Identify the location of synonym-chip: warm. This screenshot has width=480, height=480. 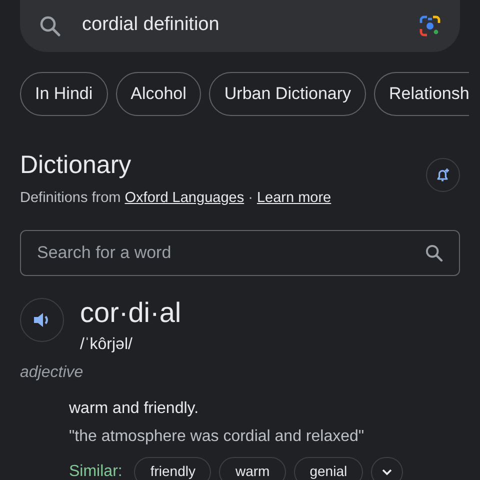
(252, 468).